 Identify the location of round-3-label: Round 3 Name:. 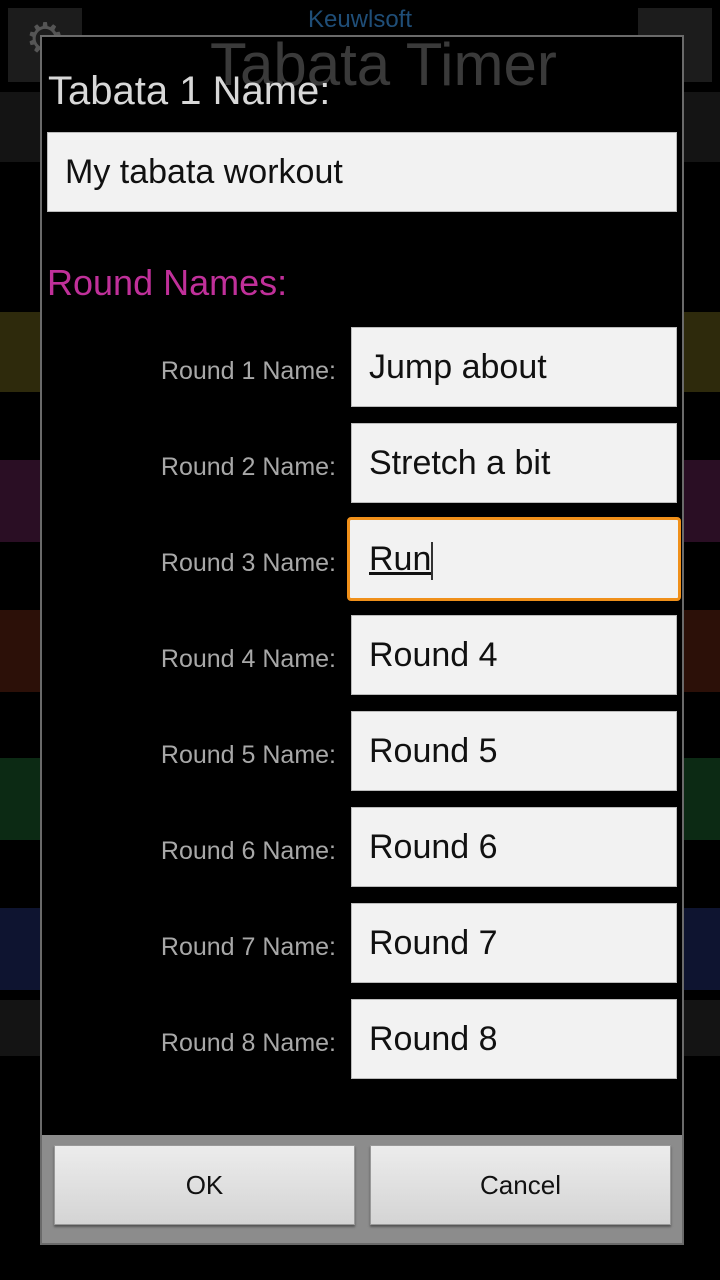
(248, 563).